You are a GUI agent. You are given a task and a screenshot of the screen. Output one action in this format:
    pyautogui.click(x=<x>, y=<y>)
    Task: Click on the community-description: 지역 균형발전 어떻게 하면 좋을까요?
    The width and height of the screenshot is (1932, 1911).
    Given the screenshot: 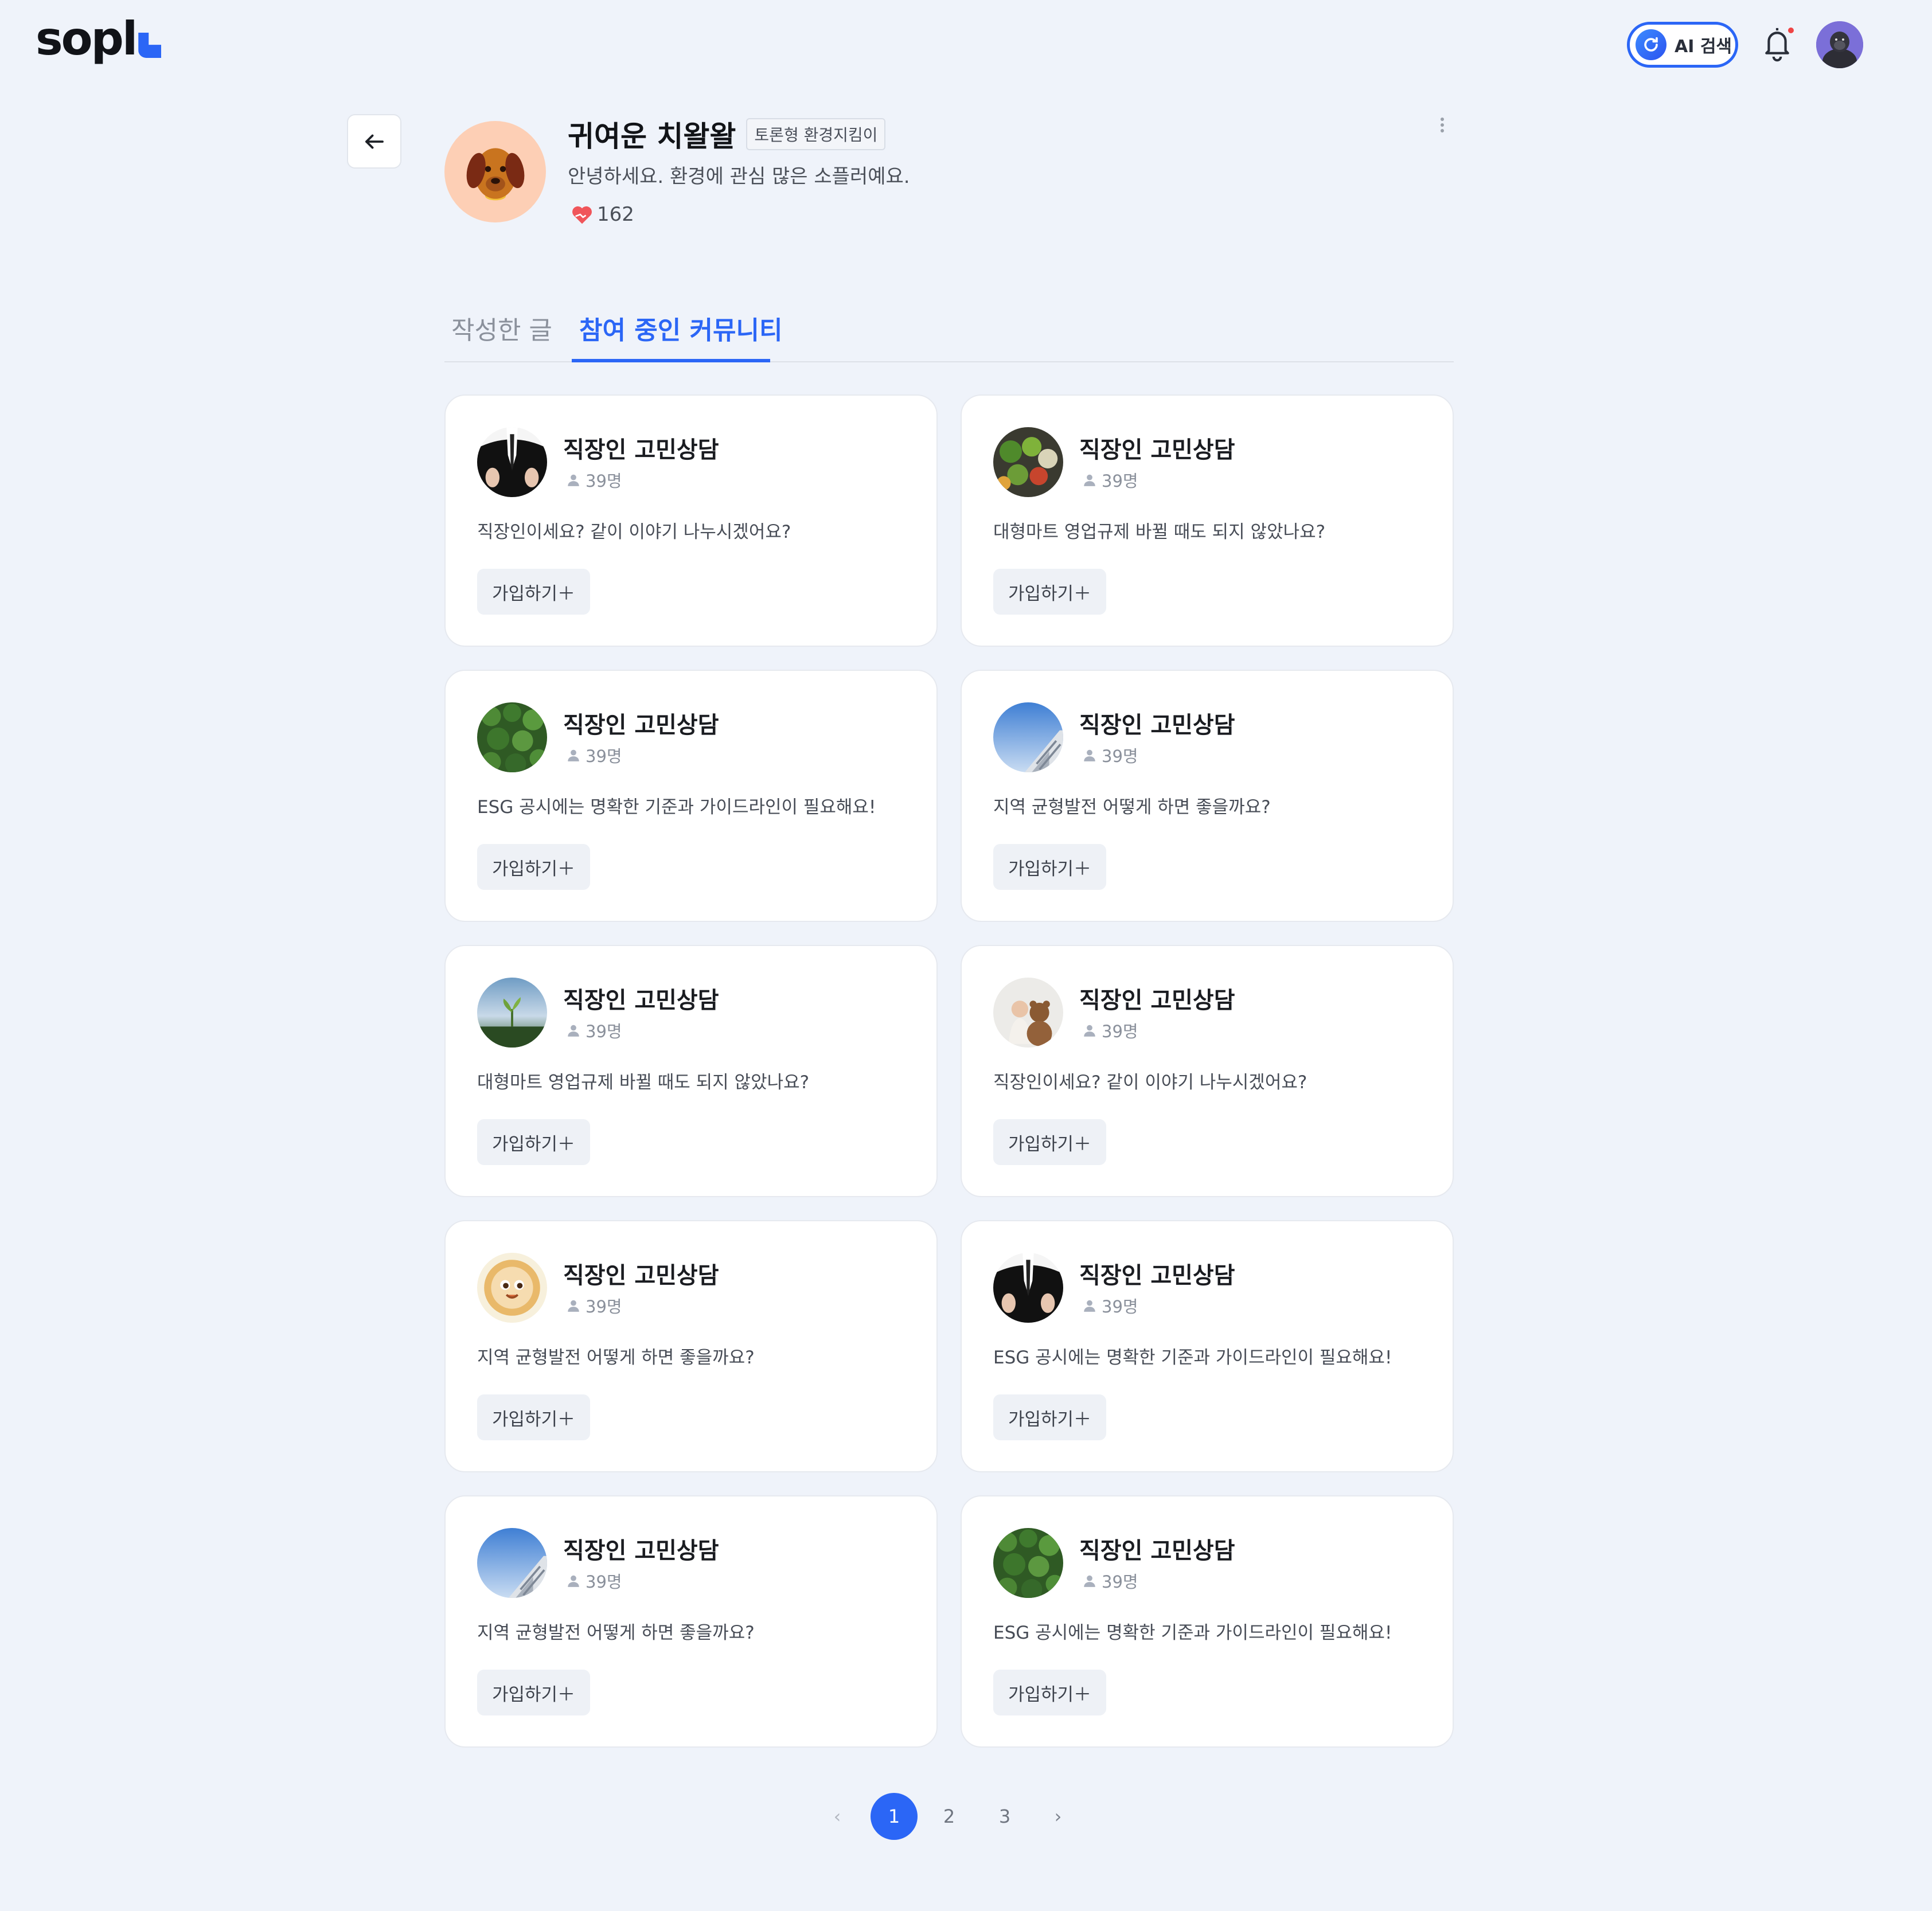 What is the action you would take?
    pyautogui.click(x=616, y=1357)
    